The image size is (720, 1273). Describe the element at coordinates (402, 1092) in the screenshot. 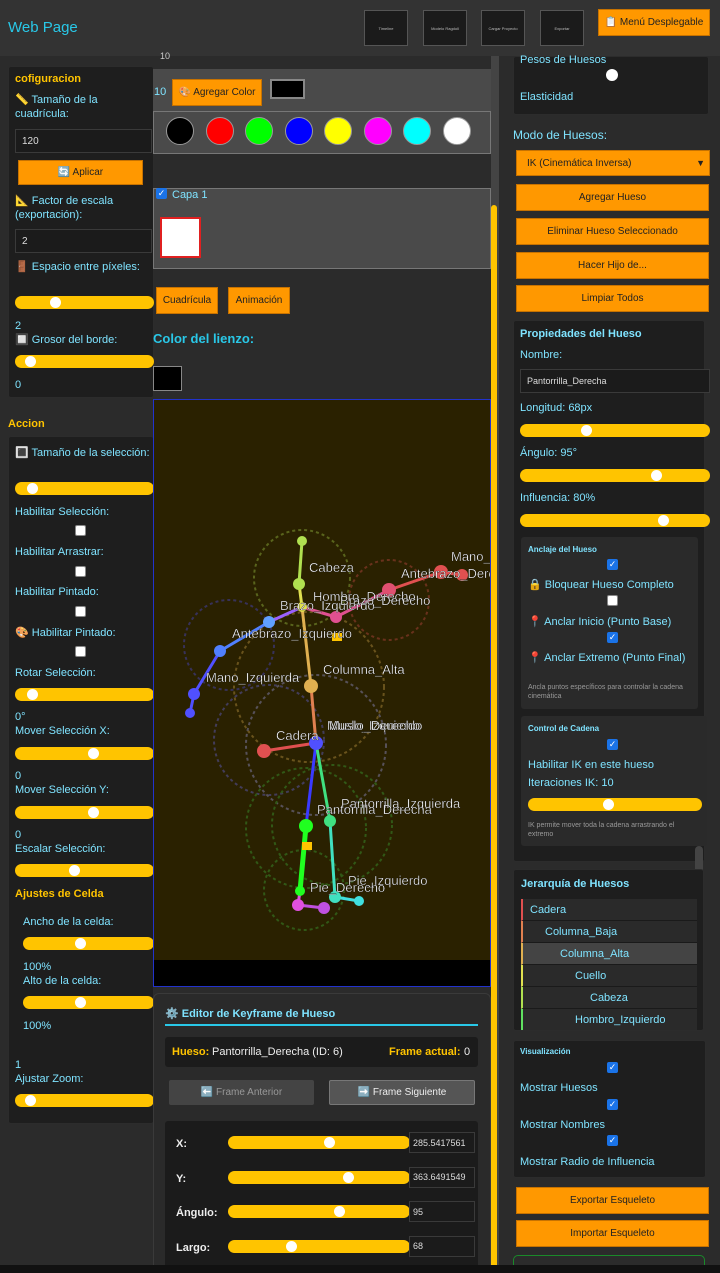

I see `next-frame-button: ➡️ Frame Siguiente` at that location.